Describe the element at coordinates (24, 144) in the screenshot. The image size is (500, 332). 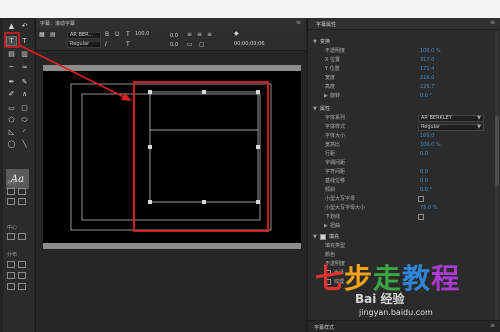
I see `line-tool-icon: ╲` at that location.